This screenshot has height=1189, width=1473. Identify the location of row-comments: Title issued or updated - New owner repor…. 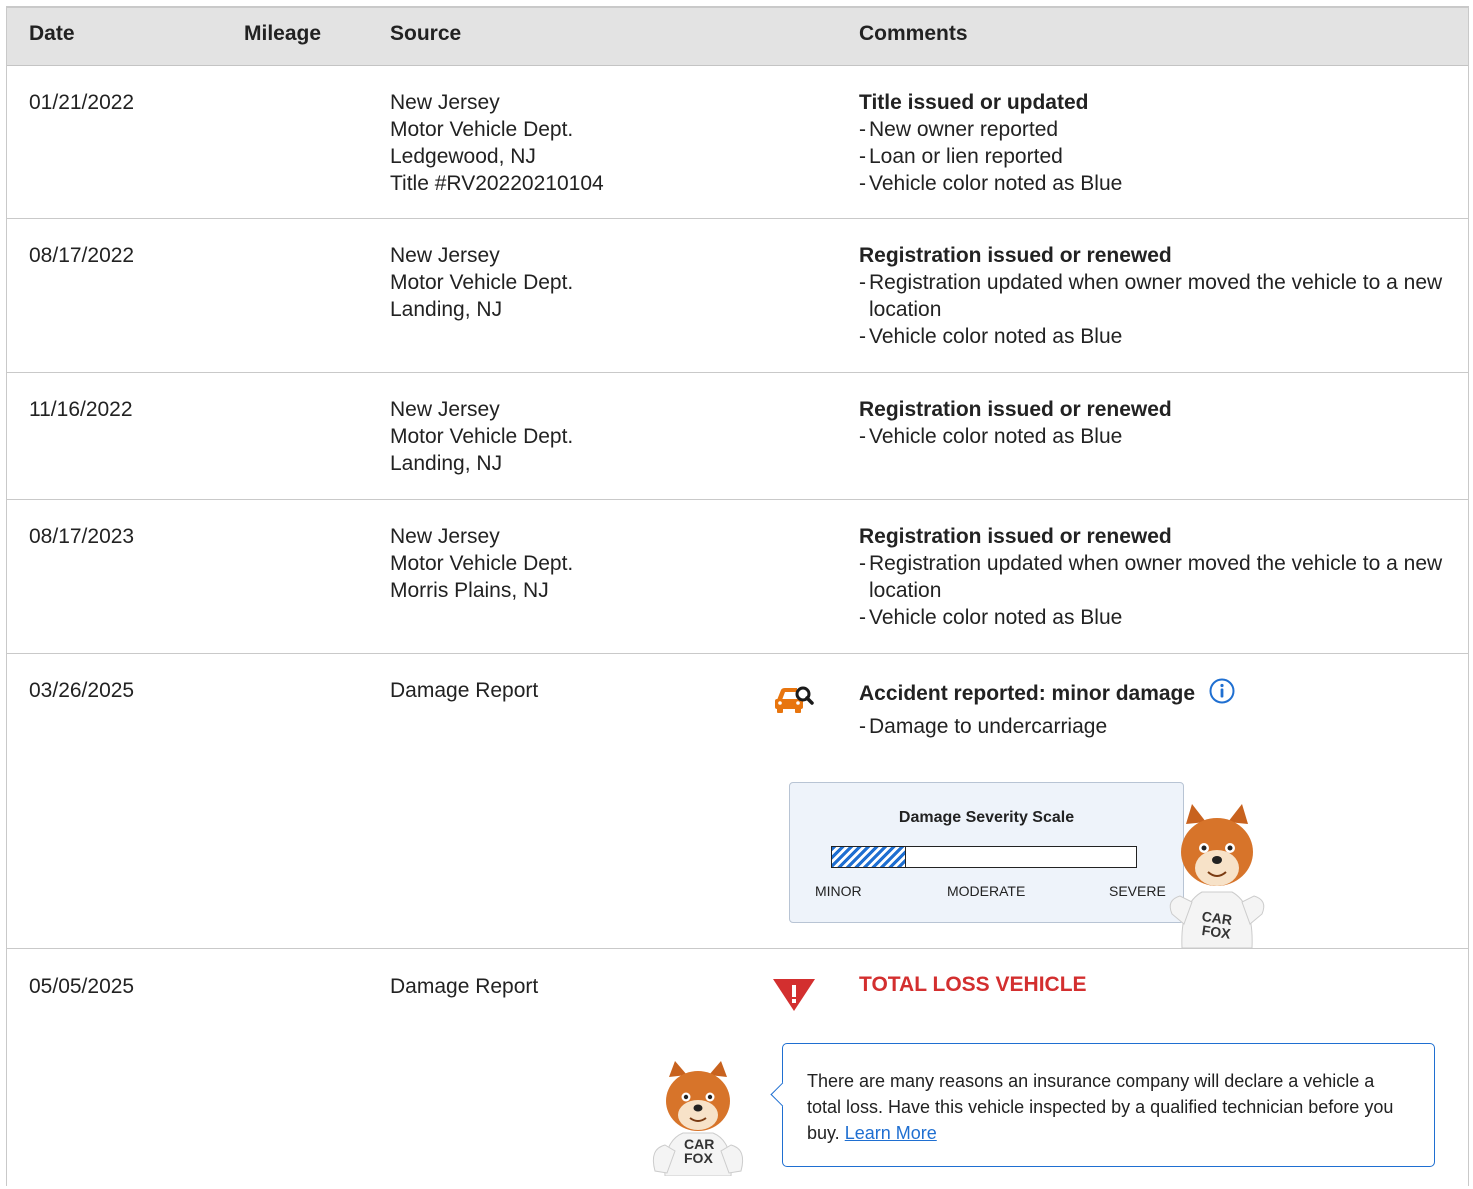
(1154, 143).